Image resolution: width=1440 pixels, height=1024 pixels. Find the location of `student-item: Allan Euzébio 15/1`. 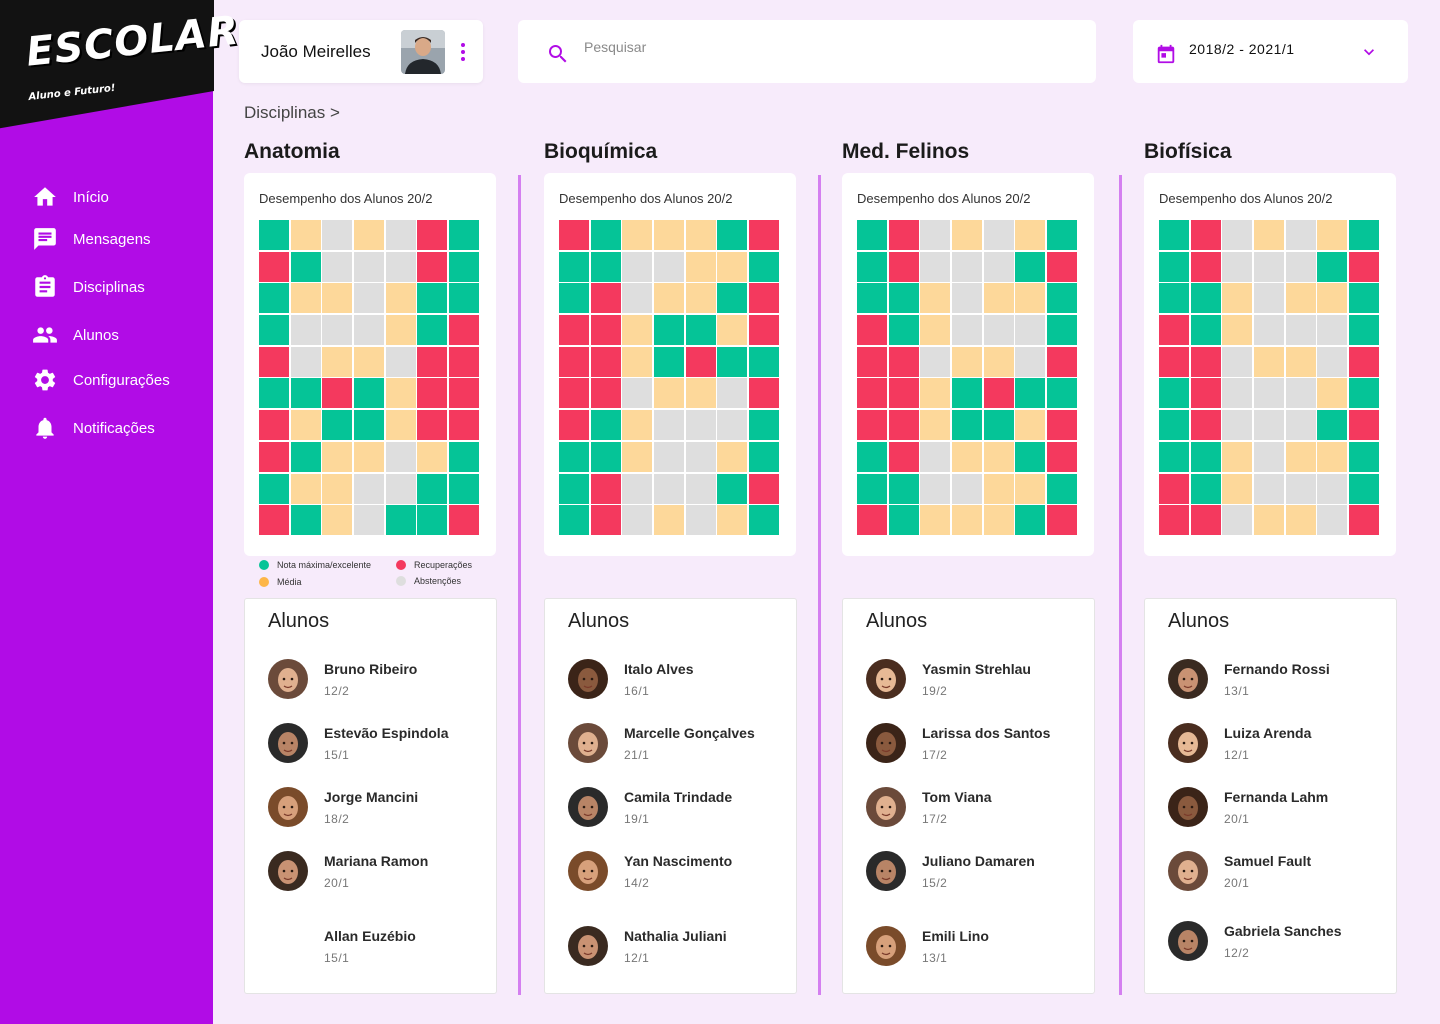

student-item: Allan Euzébio 15/1 is located at coordinates (342, 946).